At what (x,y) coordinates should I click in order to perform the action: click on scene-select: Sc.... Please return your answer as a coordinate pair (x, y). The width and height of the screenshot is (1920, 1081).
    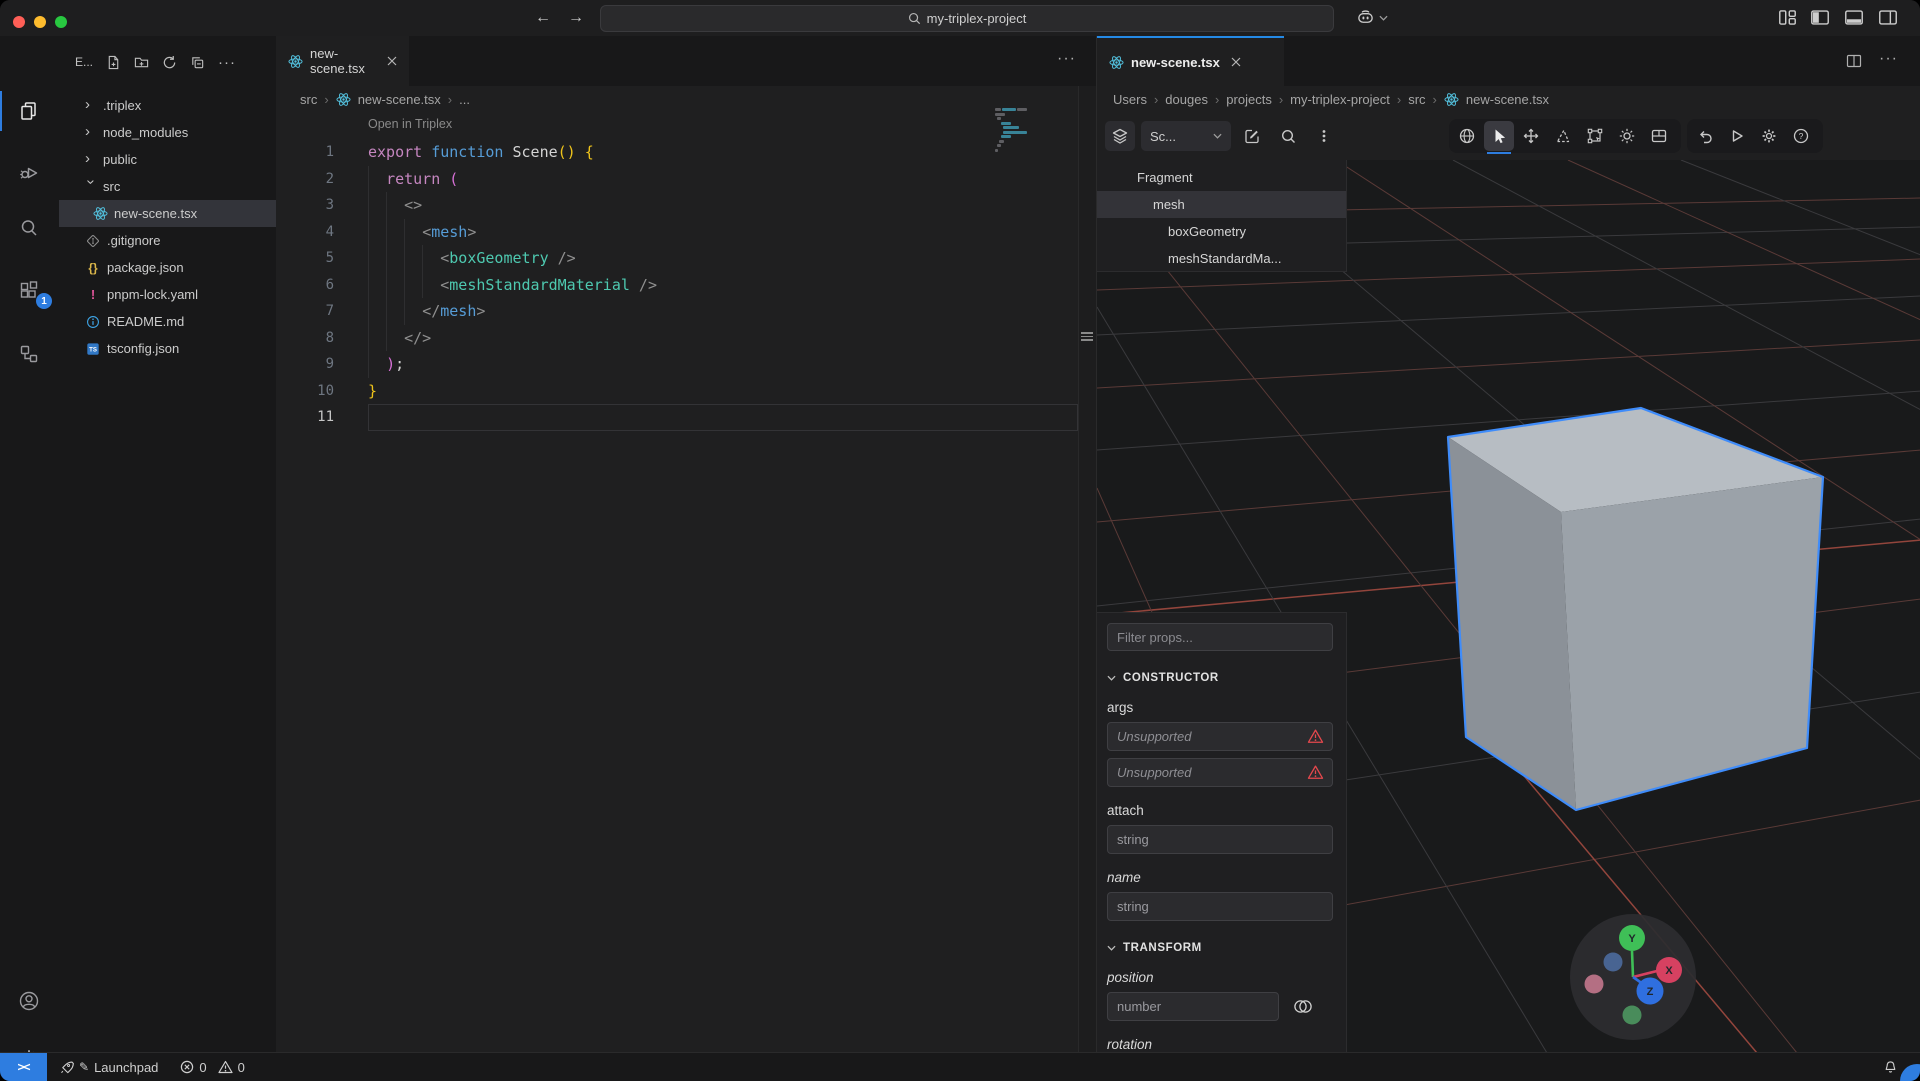
    Looking at the image, I should click on (1186, 136).